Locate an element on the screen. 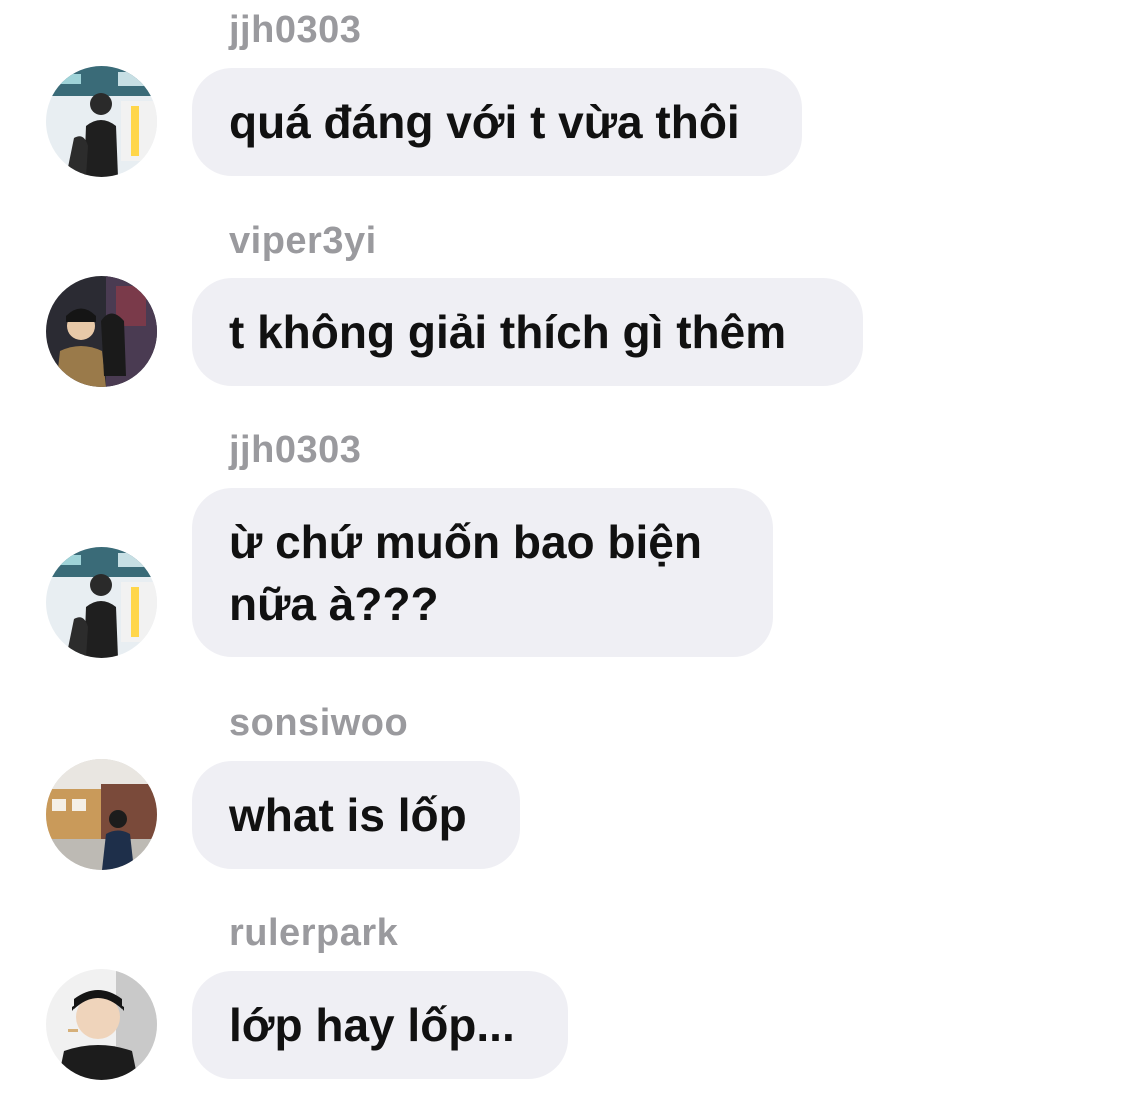 The image size is (1125, 1093). message-text: t không giải thích gì thêm is located at coordinates (508, 332).